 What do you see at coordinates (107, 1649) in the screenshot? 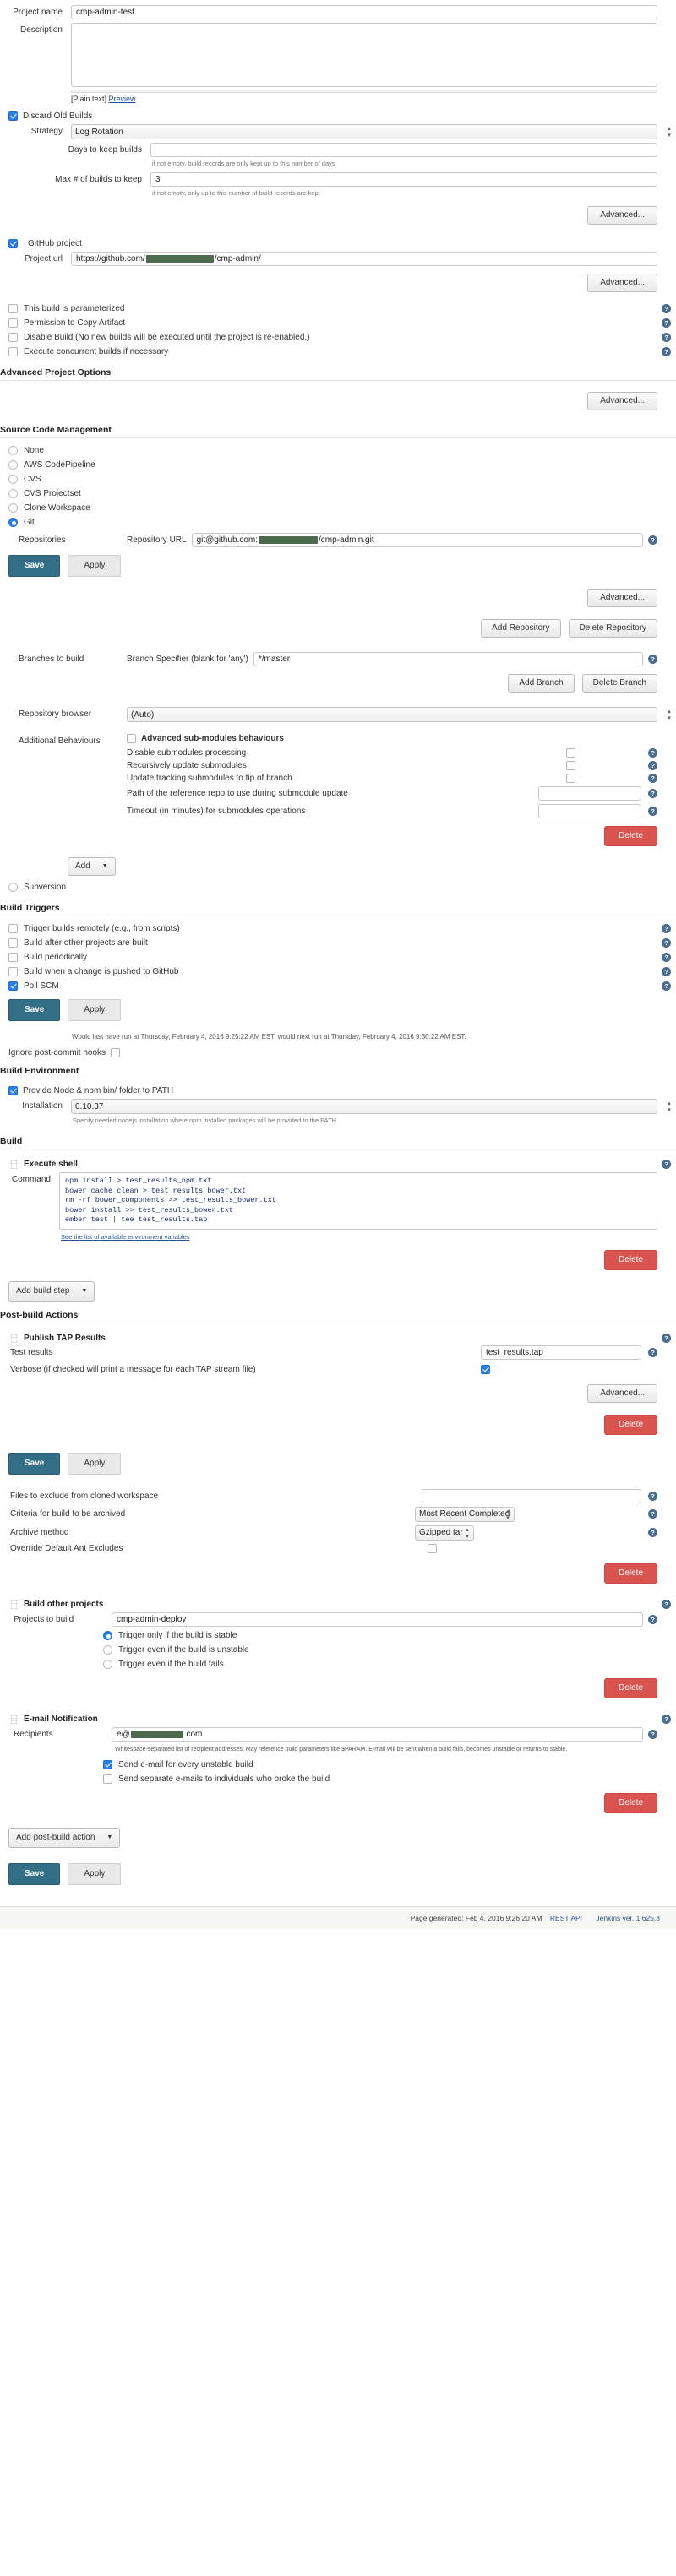
I see `trigger-unstable-radio` at bounding box center [107, 1649].